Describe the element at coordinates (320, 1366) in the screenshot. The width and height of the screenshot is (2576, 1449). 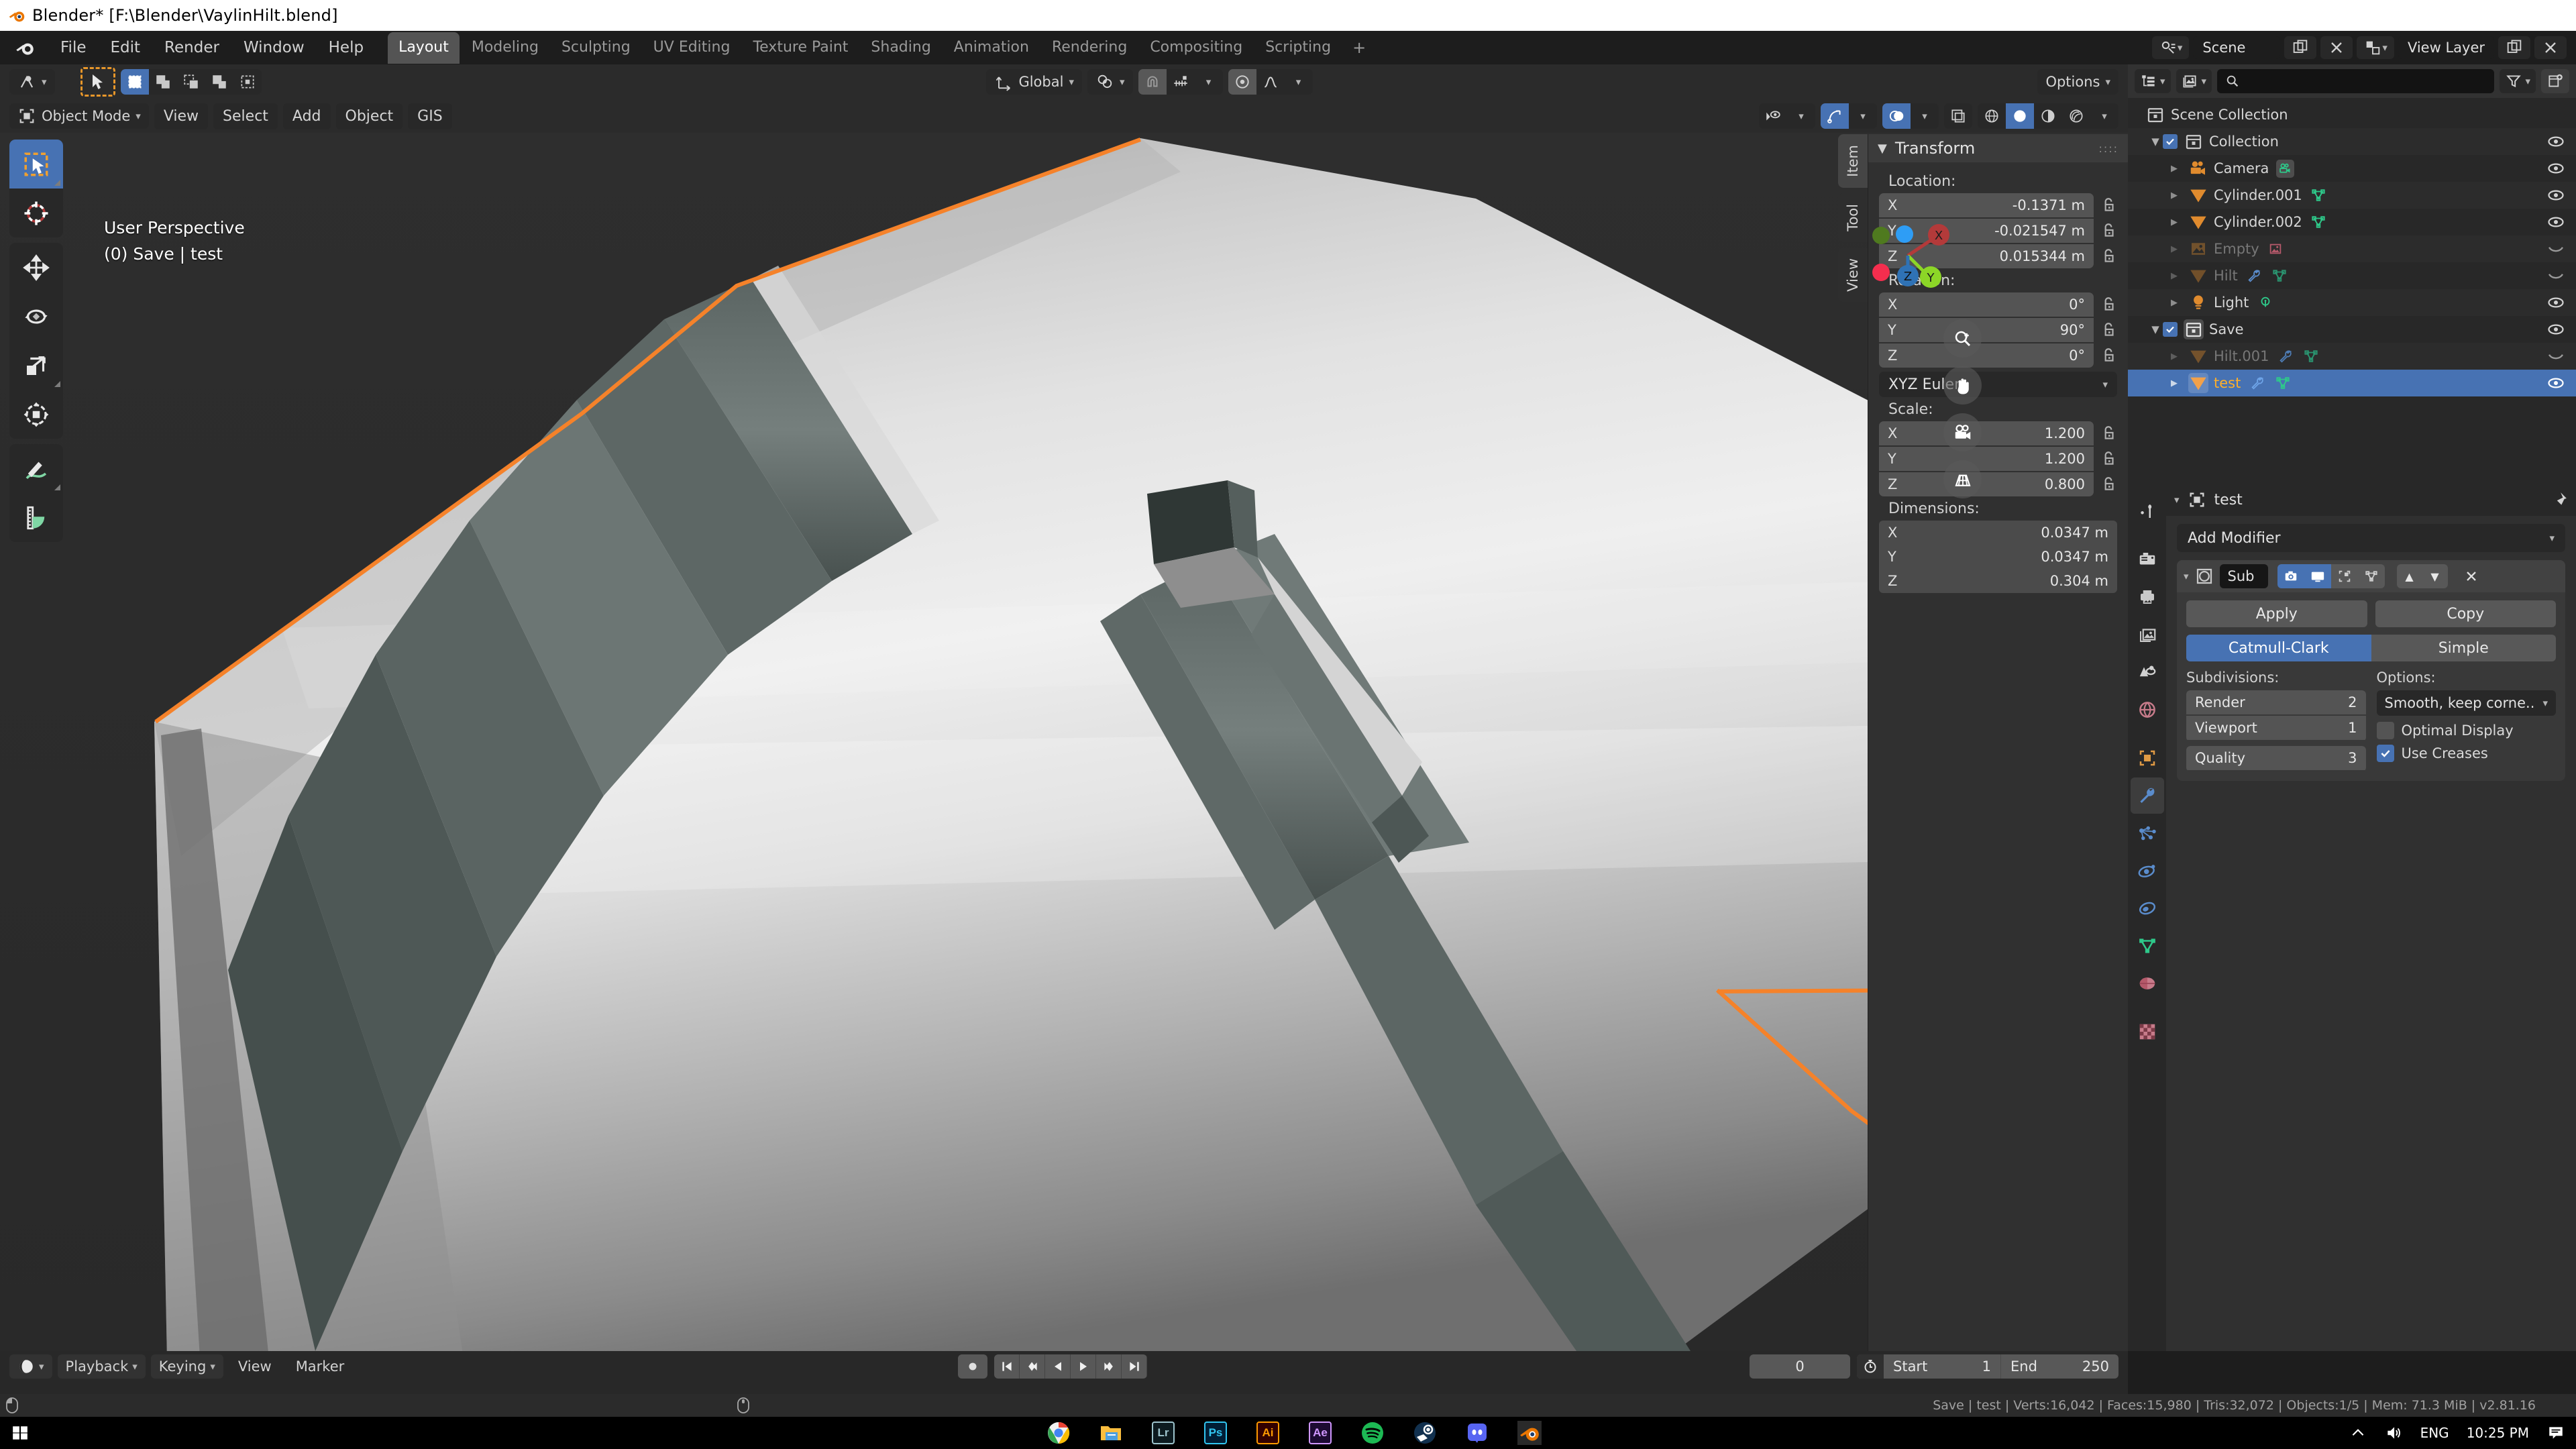
I see `timeline-menu-marker: Marker` at that location.